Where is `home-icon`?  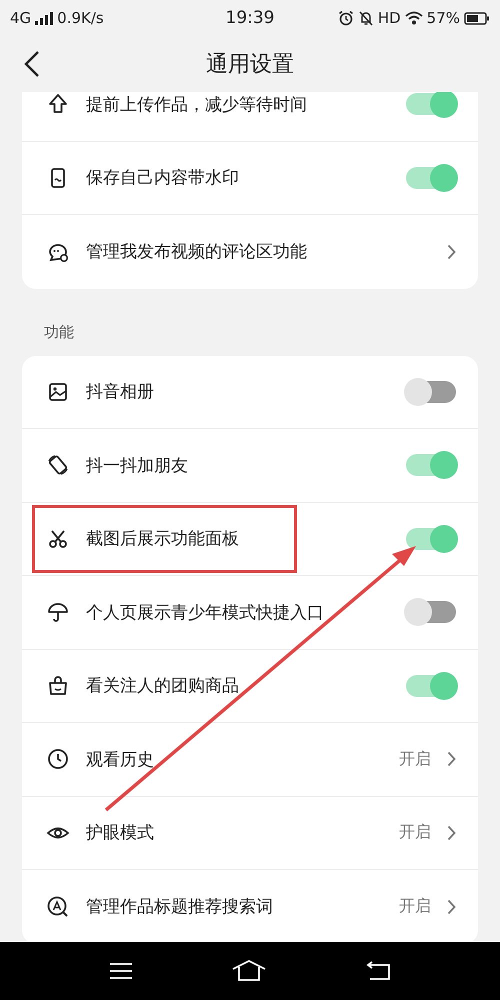
home-icon is located at coordinates (249, 971).